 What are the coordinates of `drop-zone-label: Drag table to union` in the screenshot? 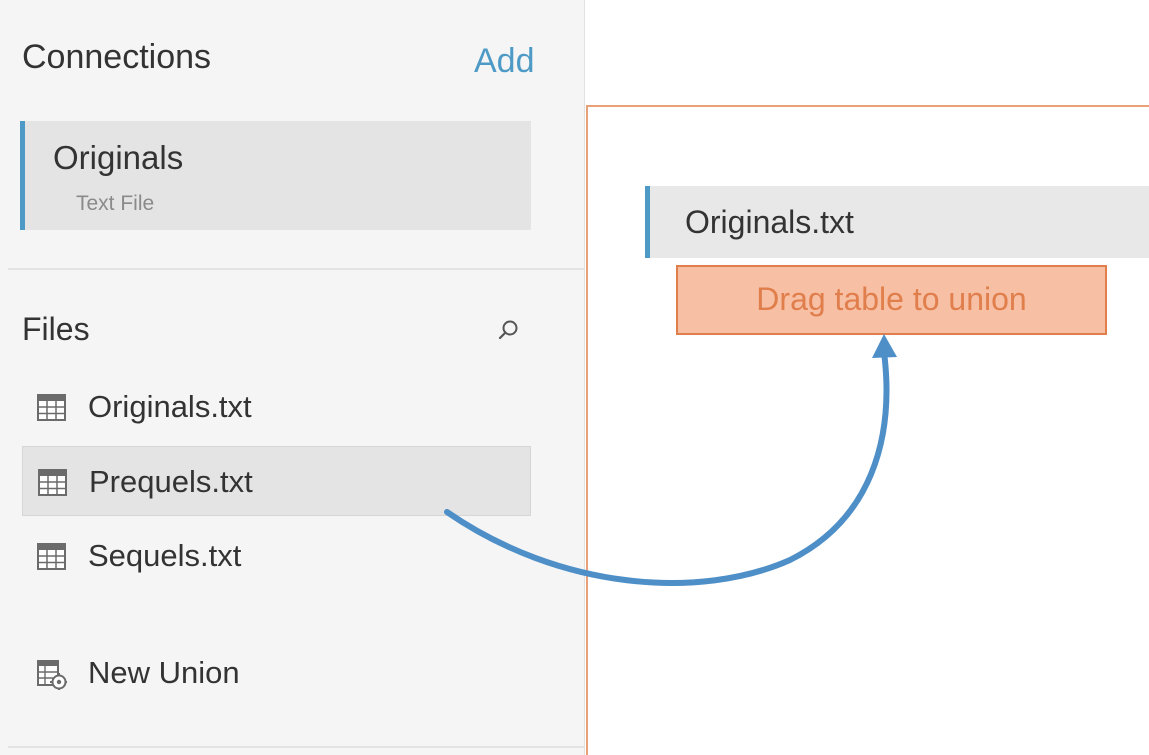 It's located at (891, 299).